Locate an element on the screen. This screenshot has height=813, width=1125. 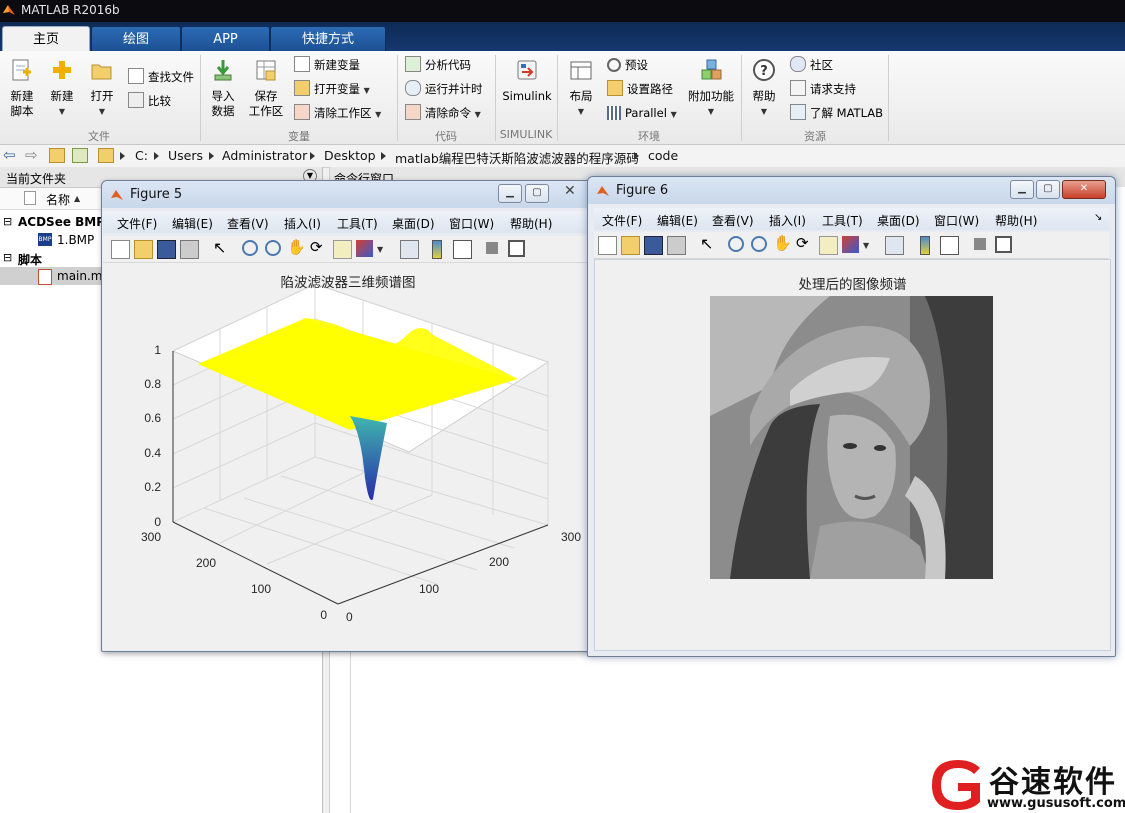
back-arrow-icon: ⇦ is located at coordinates (9, 155).